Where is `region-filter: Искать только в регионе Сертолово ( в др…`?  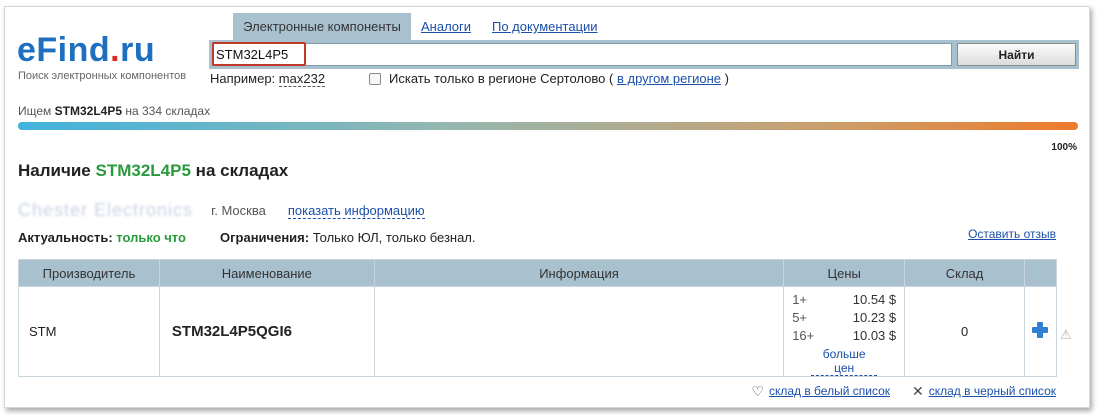 region-filter: Искать только в регионе Сертолово ( в др… is located at coordinates (549, 78).